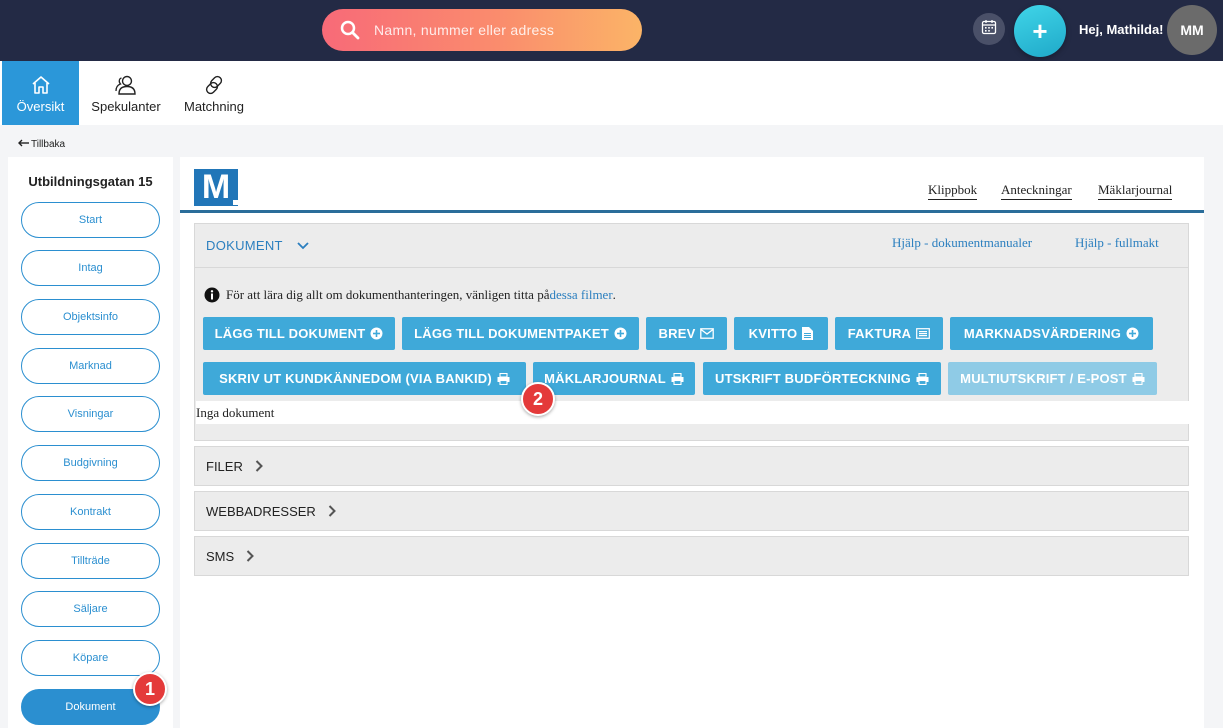  Describe the element at coordinates (1042, 333) in the screenshot. I see `market-valuation-label: MARKNADSVÄRDERING` at that location.